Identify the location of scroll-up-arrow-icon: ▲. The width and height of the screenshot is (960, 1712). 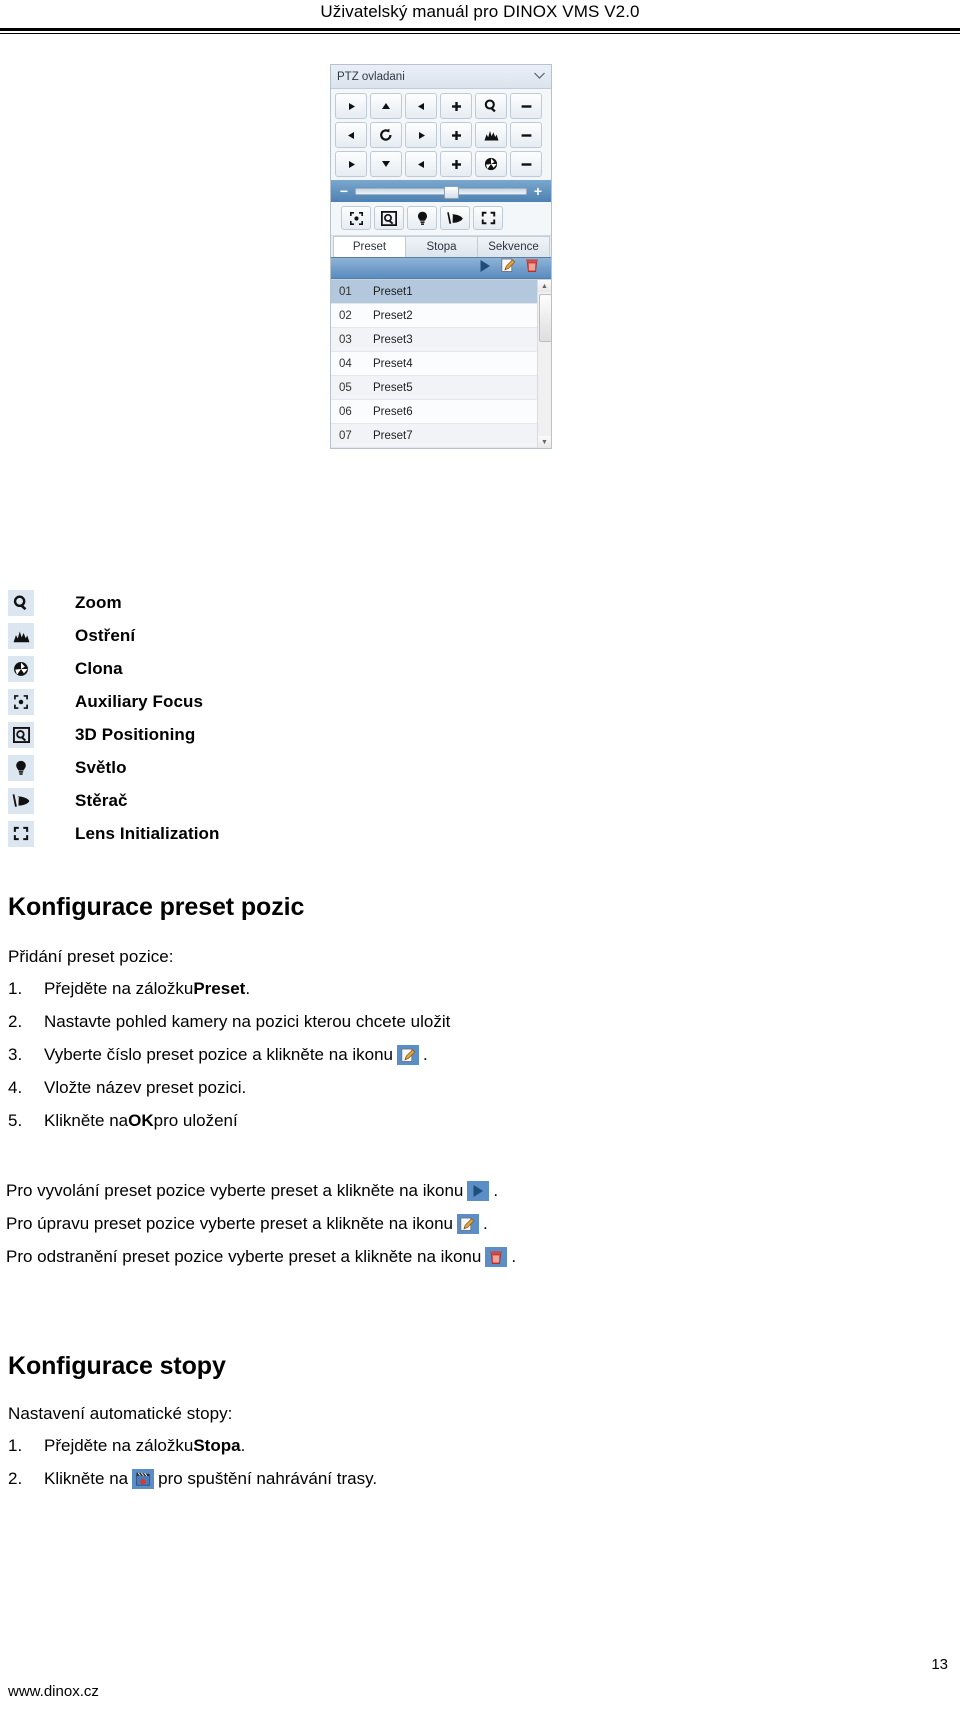
(544, 286).